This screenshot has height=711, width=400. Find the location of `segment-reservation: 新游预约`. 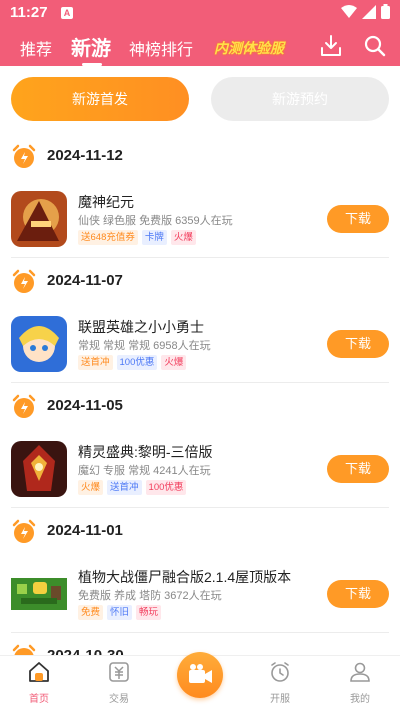

segment-reservation: 新游预约 is located at coordinates (300, 99).